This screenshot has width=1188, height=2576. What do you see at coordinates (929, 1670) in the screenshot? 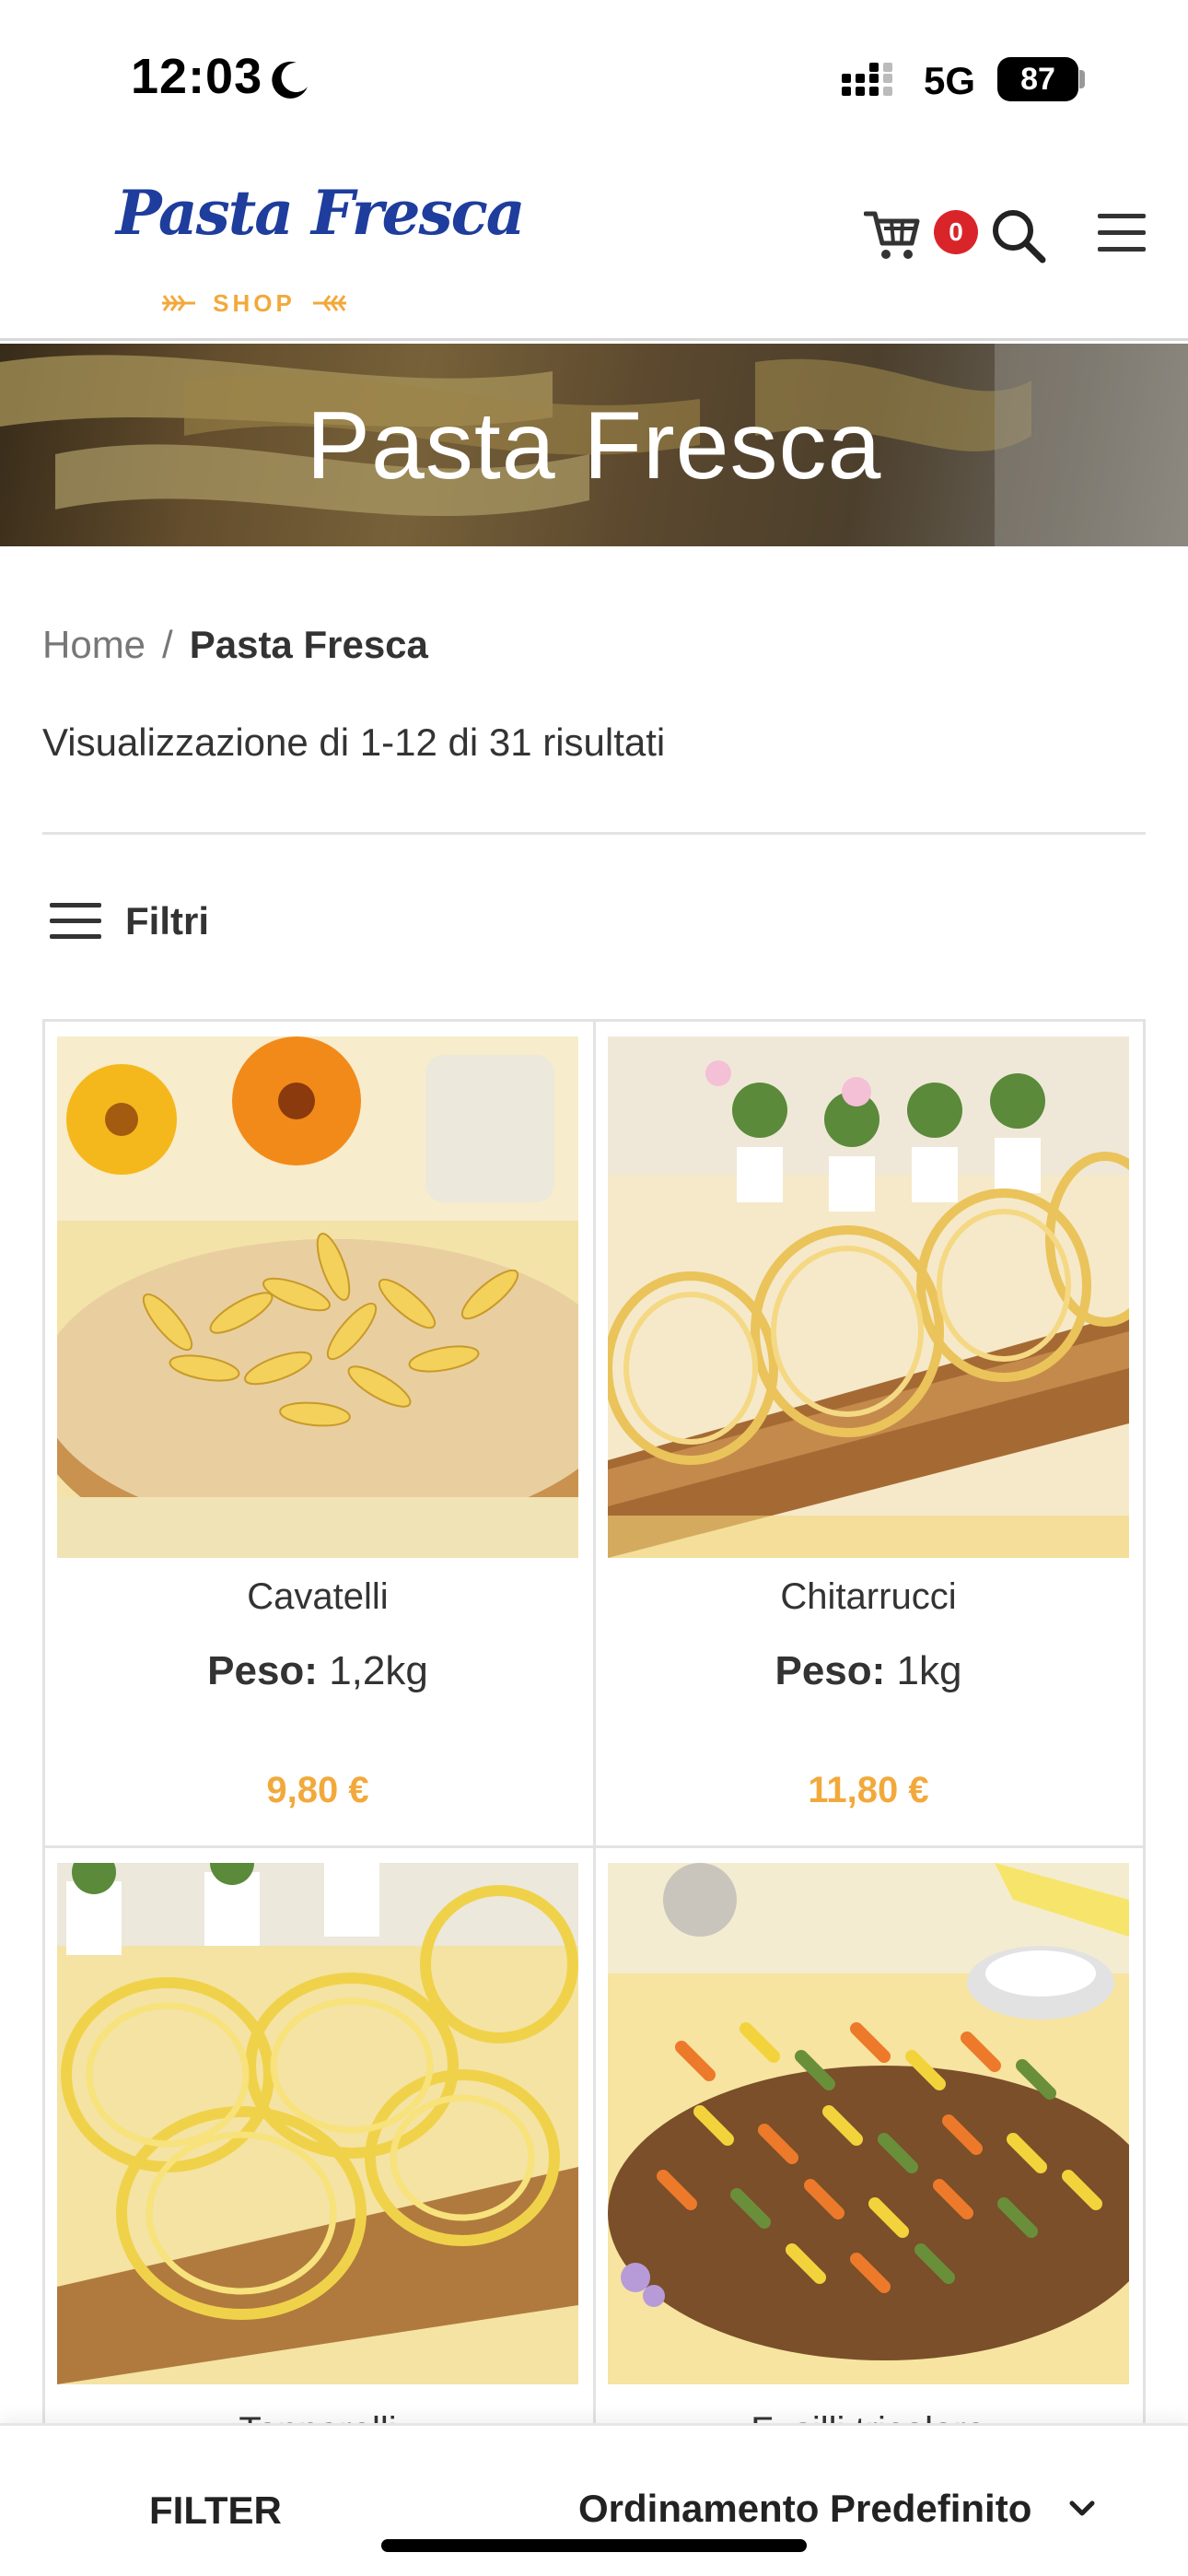
I see `weight-value: 1kg` at bounding box center [929, 1670].